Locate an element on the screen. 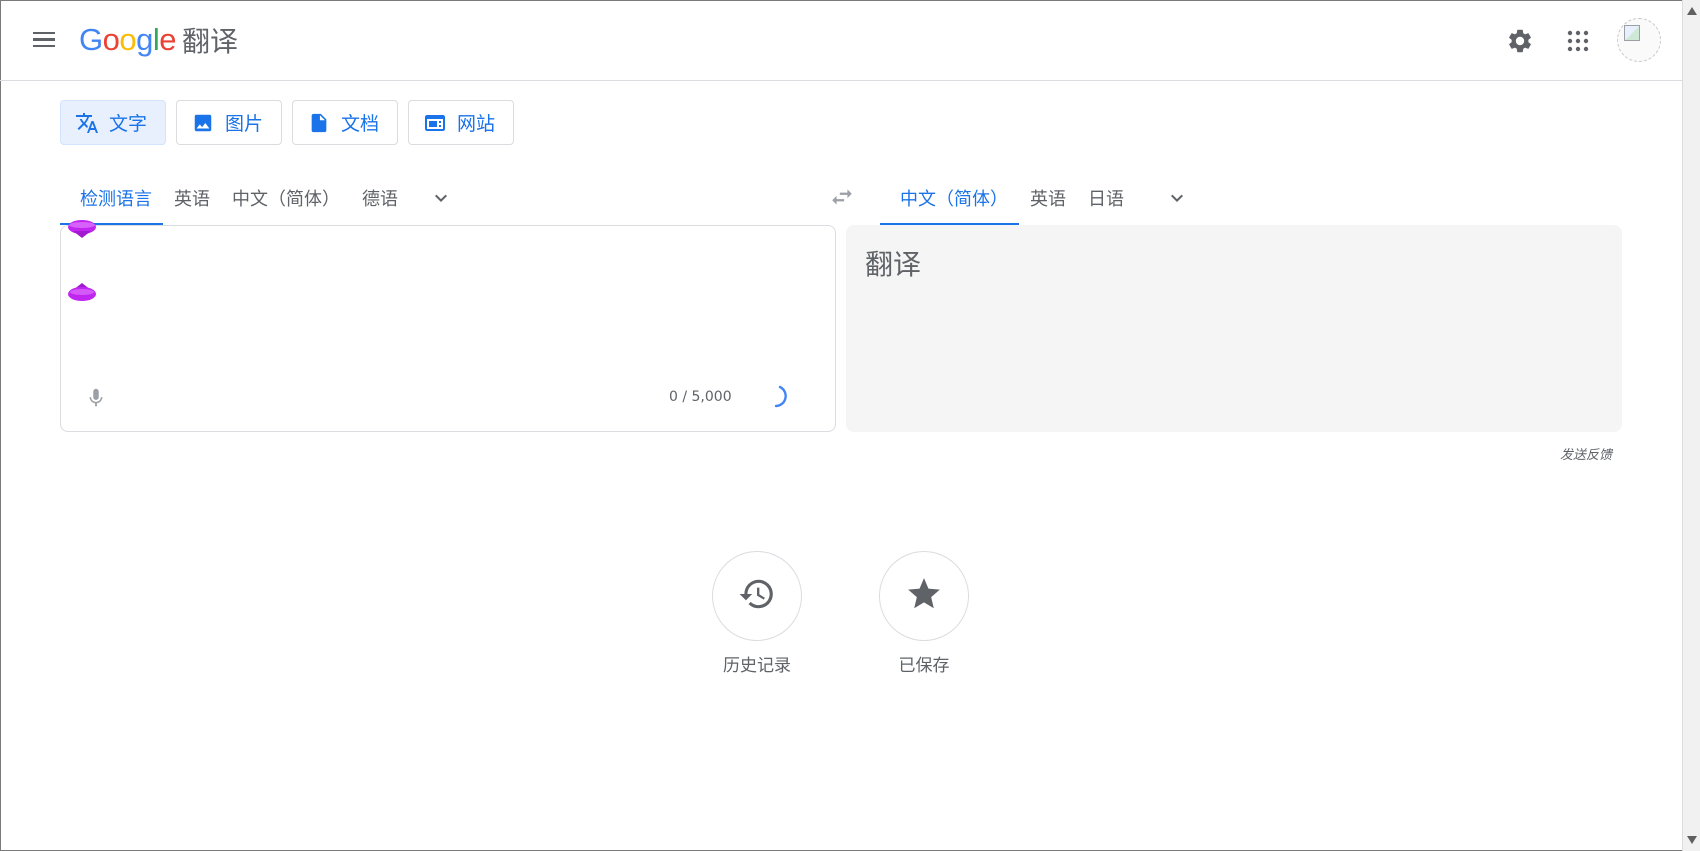 The width and height of the screenshot is (1700, 851). history-icon is located at coordinates (757, 596).